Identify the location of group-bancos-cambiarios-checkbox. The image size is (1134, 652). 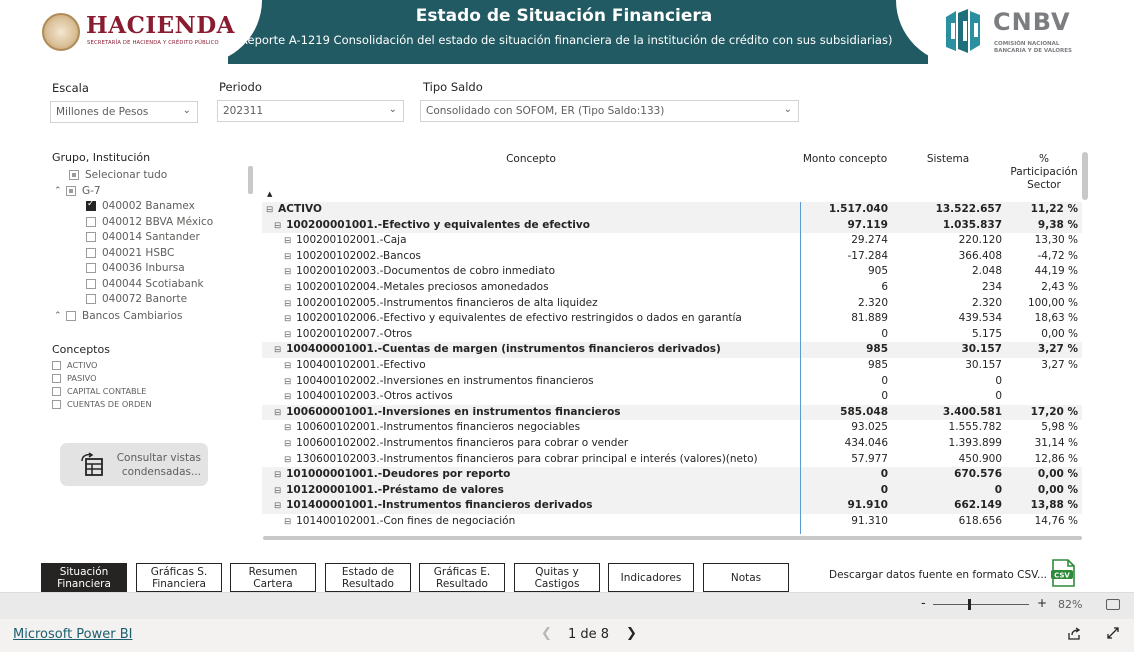
(71, 316).